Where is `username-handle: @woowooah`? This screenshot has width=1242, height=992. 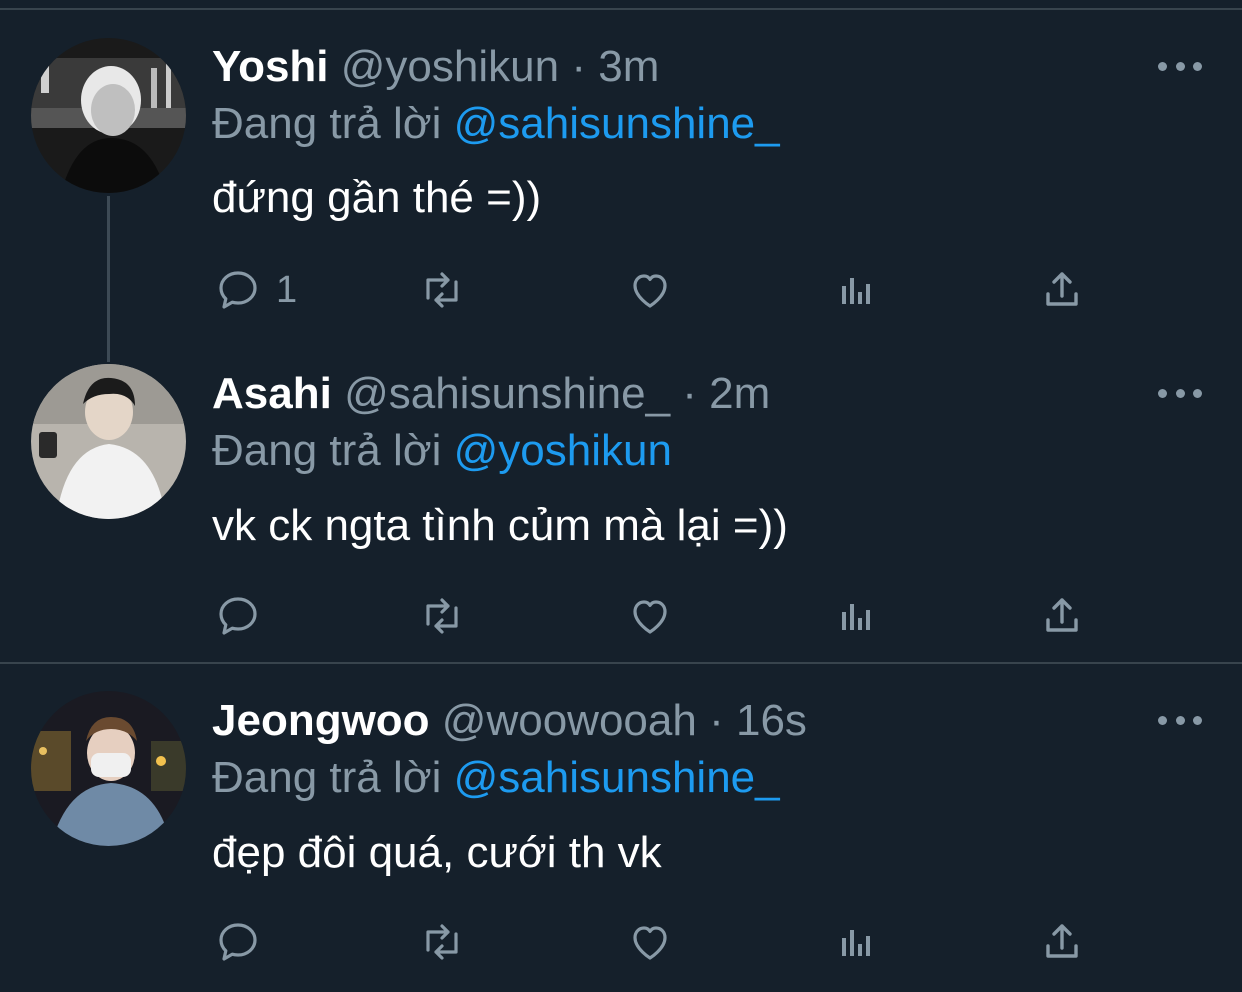 username-handle: @woowooah is located at coordinates (569, 720).